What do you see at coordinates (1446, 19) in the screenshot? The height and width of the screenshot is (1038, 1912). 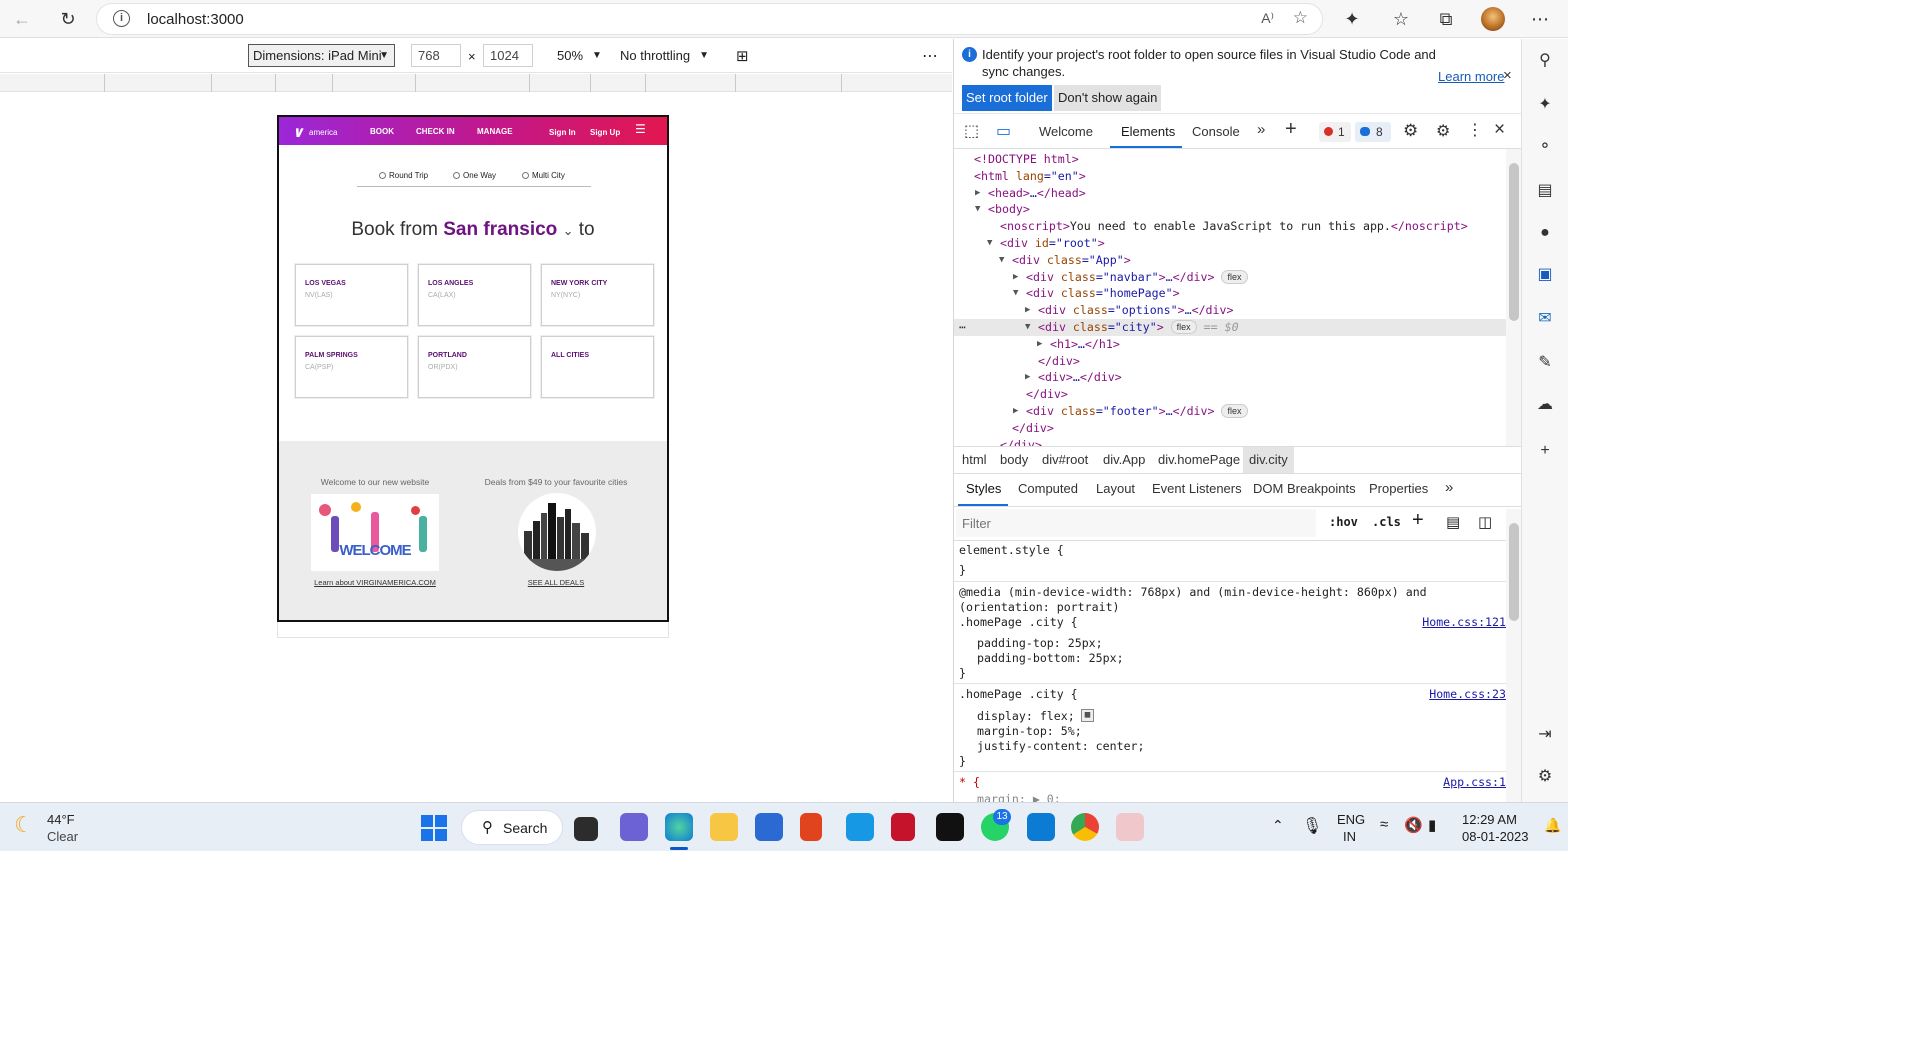 I see `collections-icon: ⧉` at bounding box center [1446, 19].